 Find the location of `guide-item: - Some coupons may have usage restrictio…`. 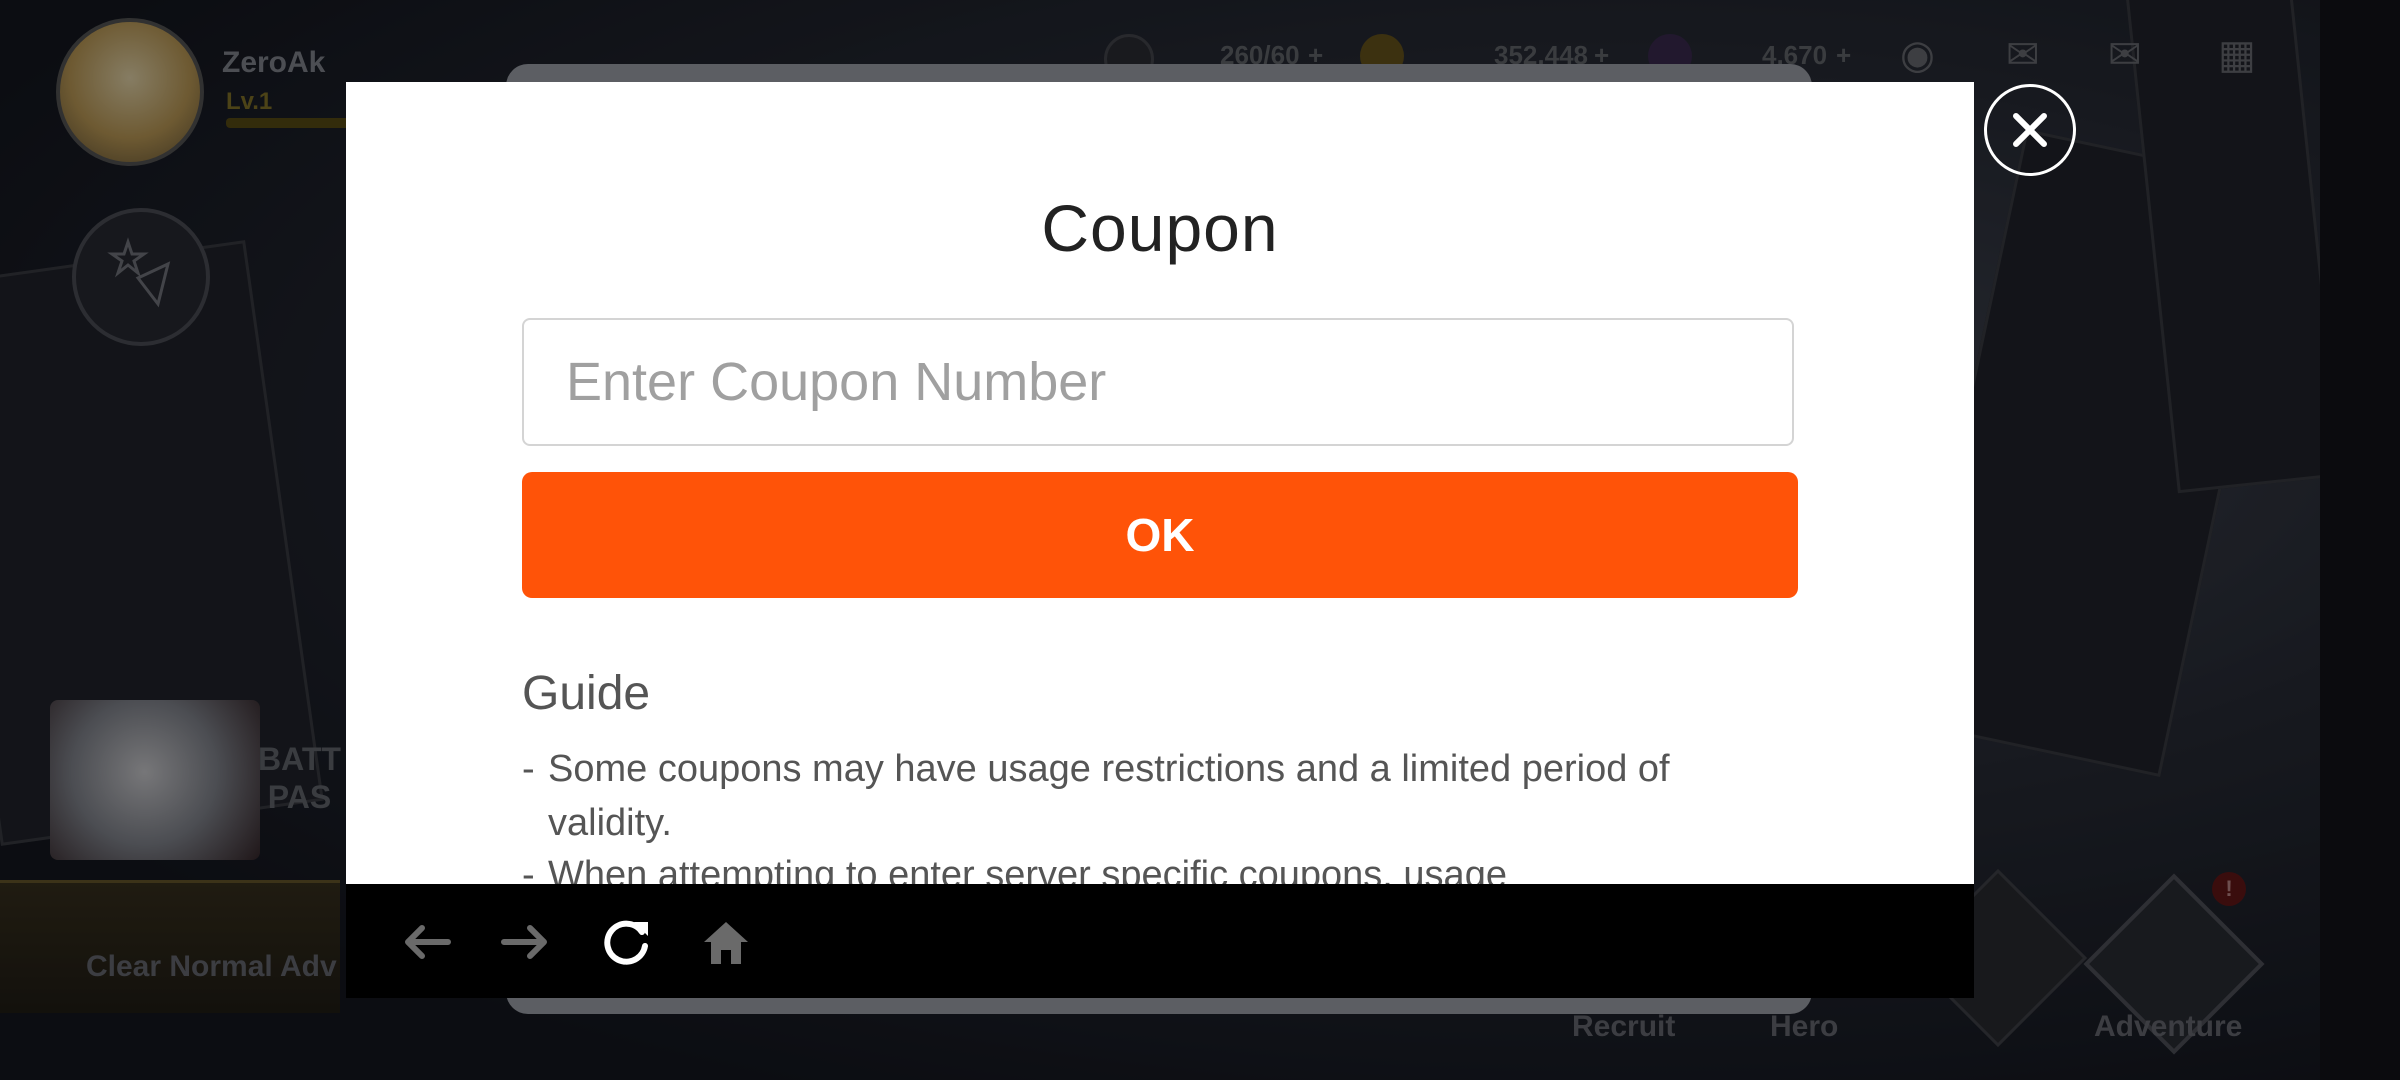

guide-item: - Some coupons may have usage restrictio… is located at coordinates (1160, 796).